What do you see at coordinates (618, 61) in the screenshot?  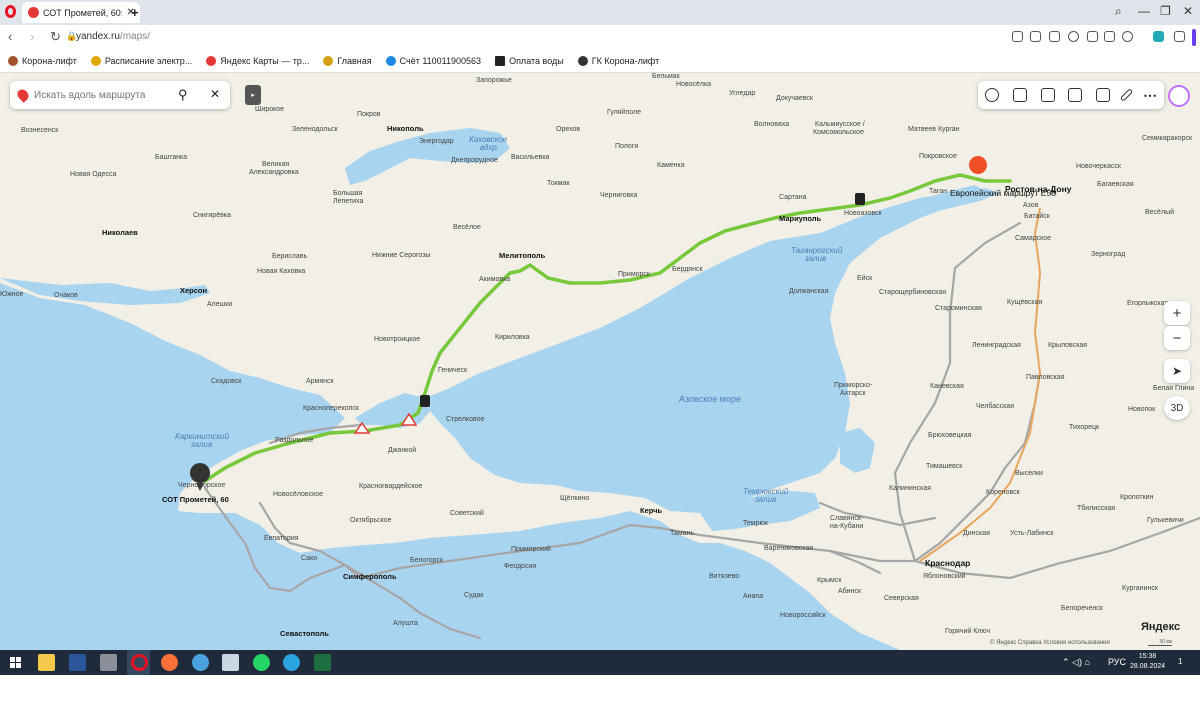 I see `bookmark-item: ГК Корона-лифт` at bounding box center [618, 61].